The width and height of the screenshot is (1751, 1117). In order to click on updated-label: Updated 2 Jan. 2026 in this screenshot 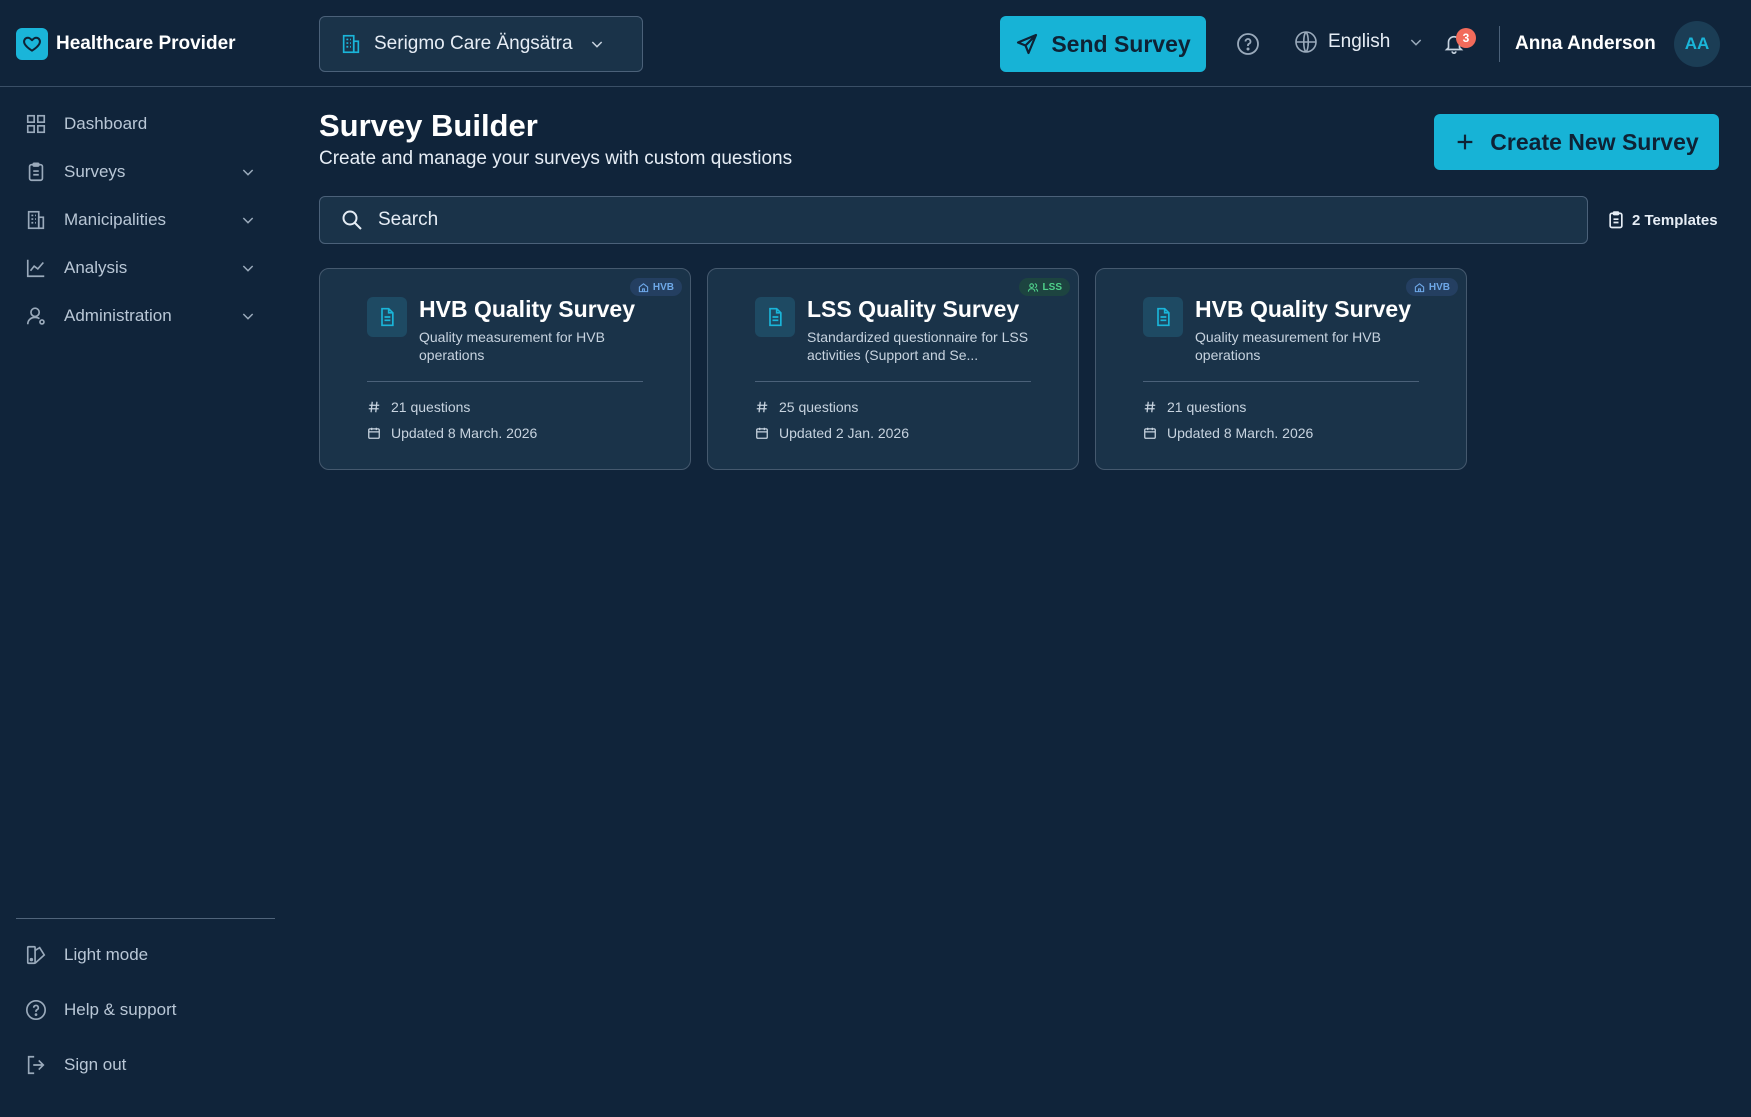, I will do `click(844, 433)`.